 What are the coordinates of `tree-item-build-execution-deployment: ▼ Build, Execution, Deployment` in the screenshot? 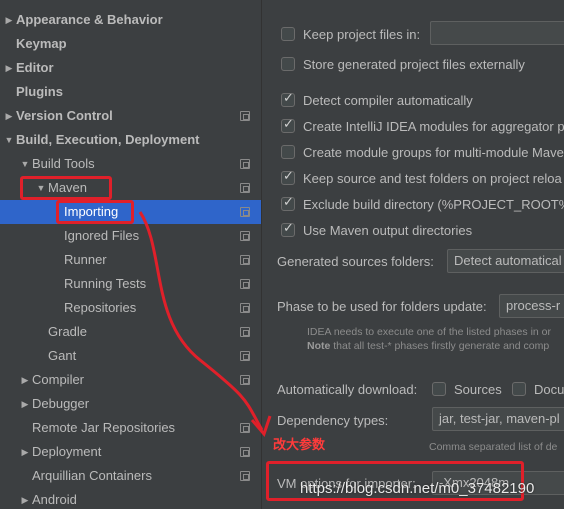 It's located at (130, 140).